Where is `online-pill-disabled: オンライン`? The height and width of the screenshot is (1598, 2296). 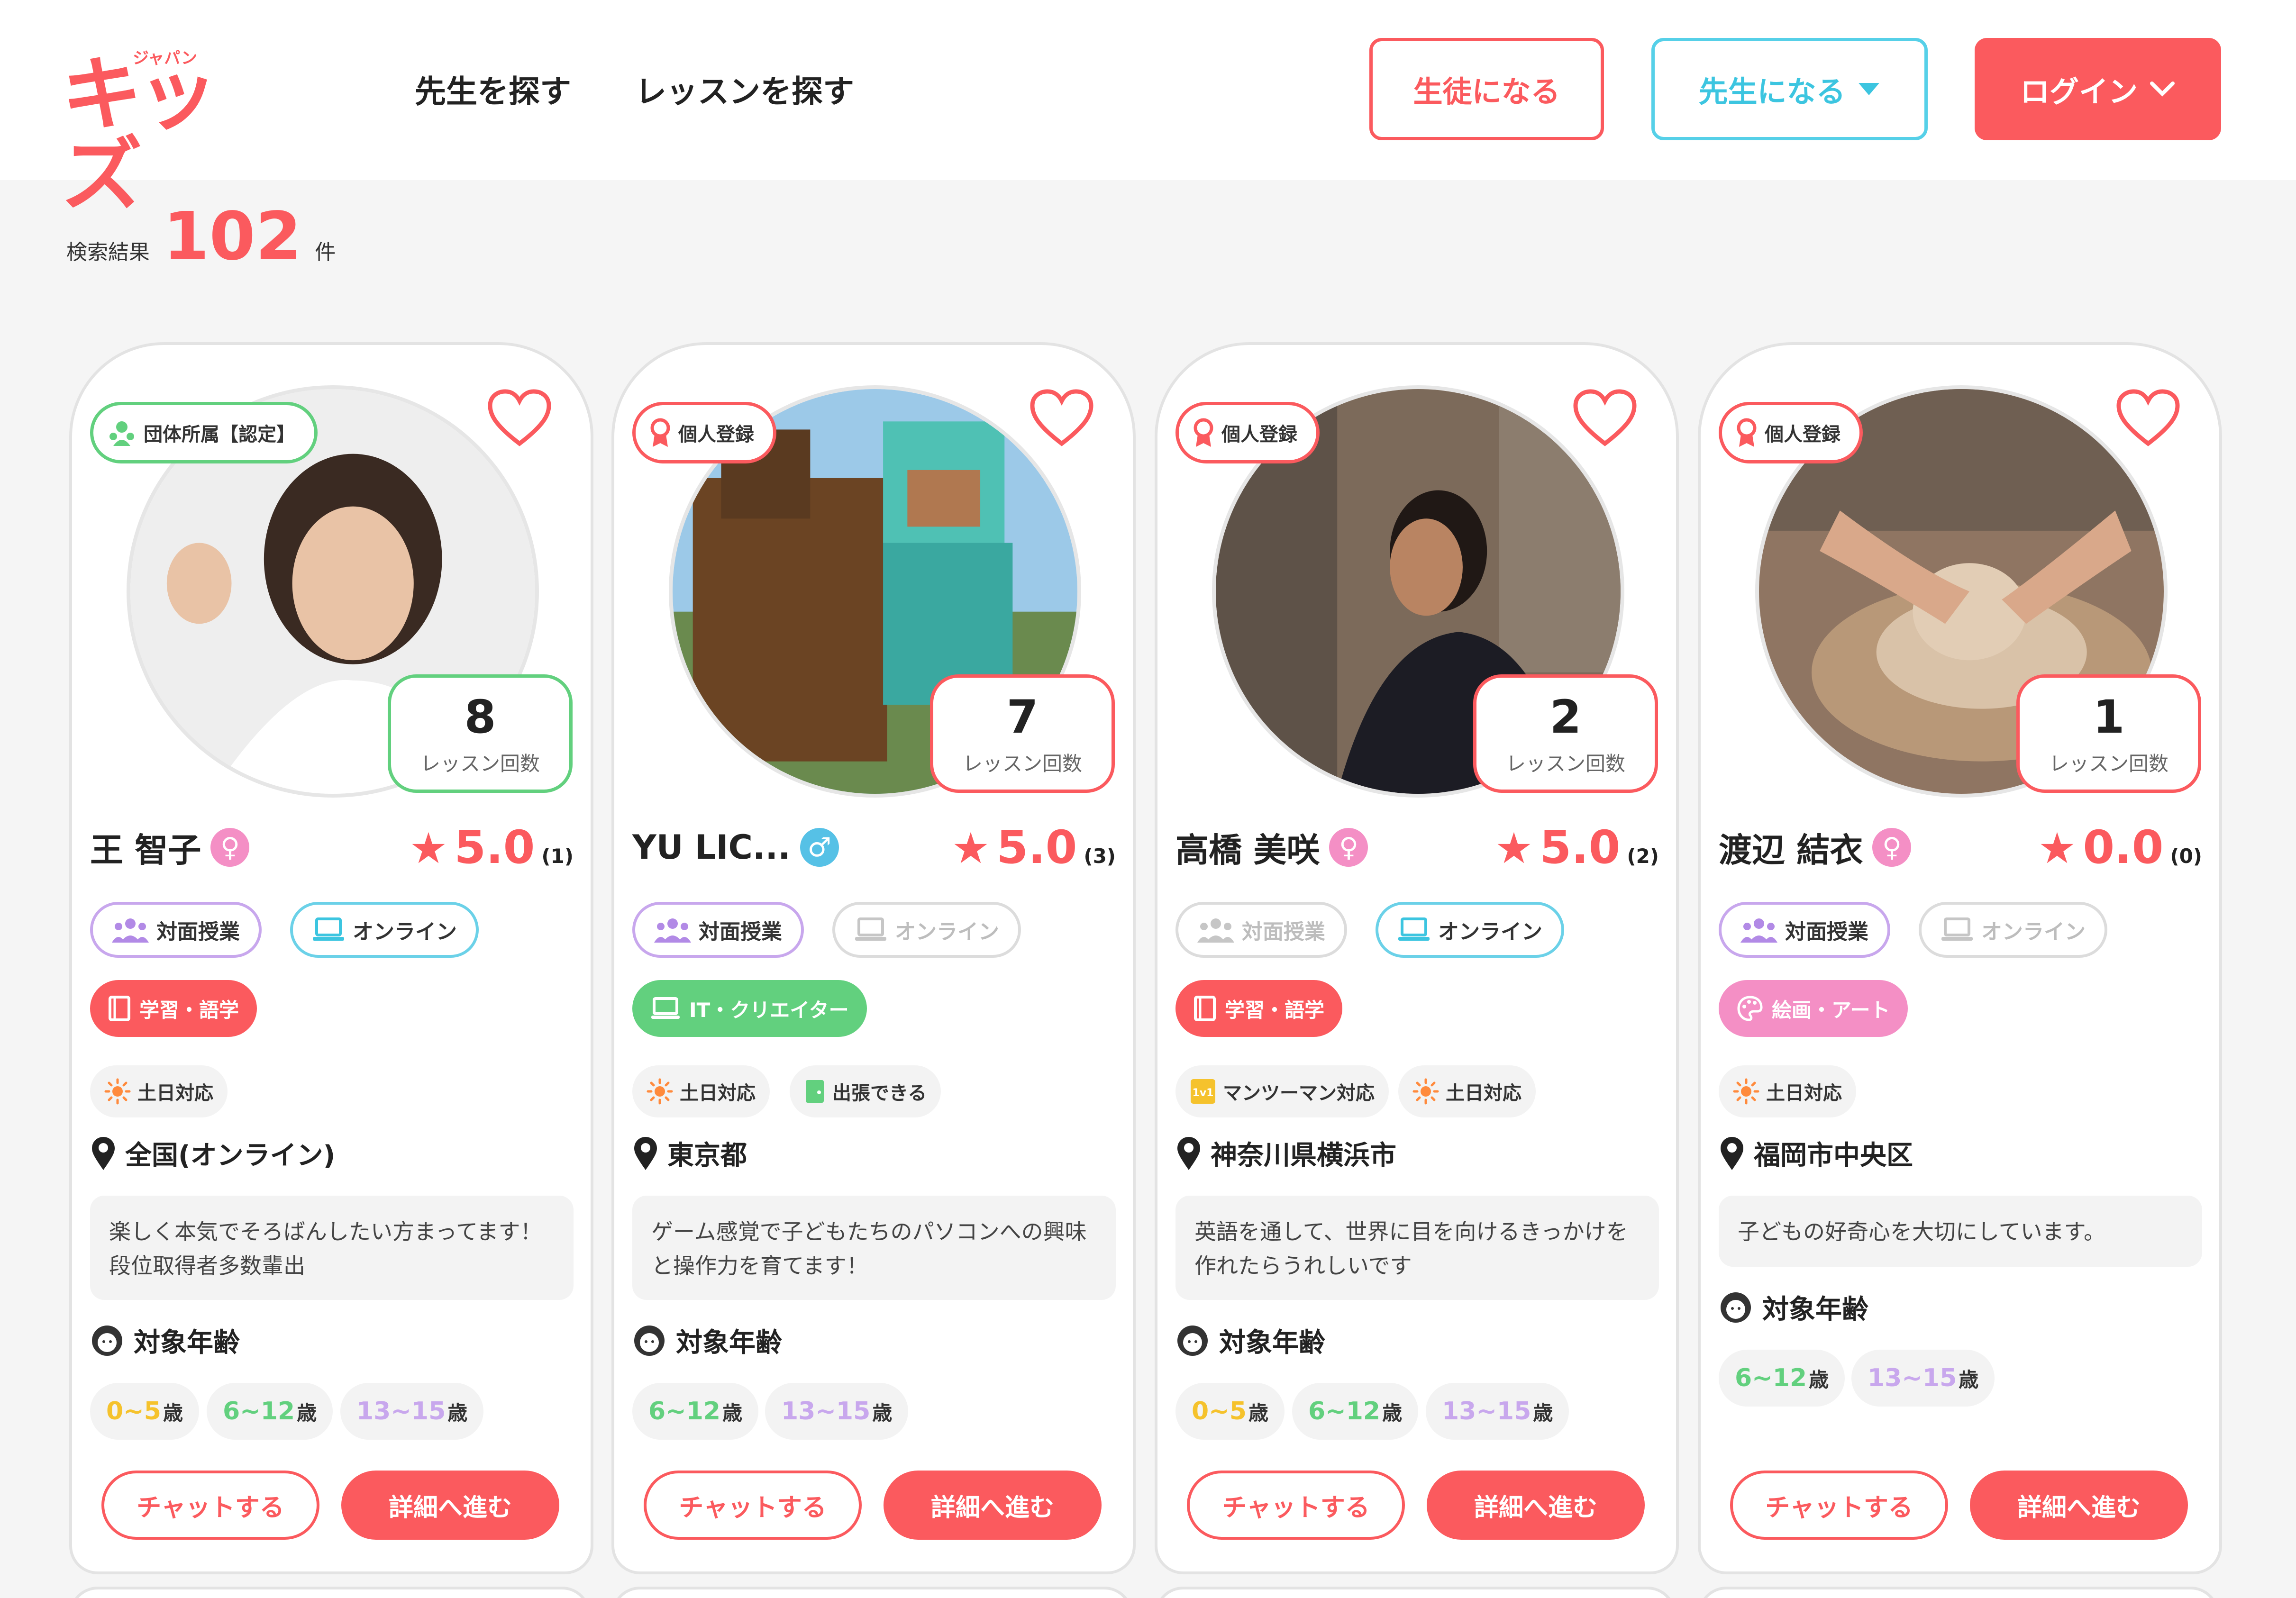 online-pill-disabled: オンライン is located at coordinates (926, 930).